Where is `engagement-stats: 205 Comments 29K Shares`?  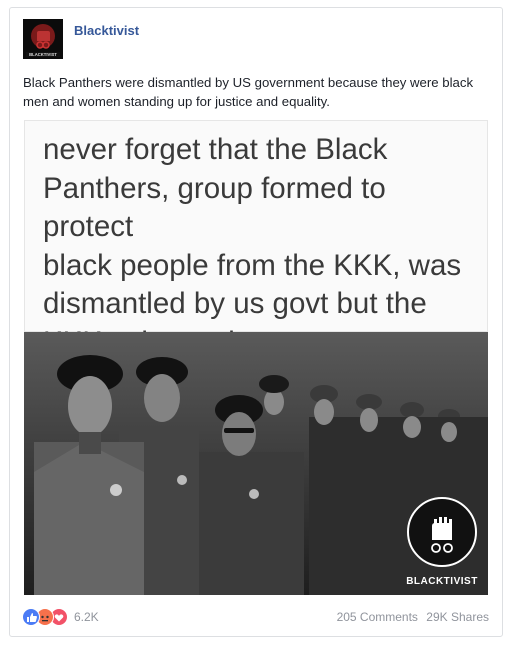 engagement-stats: 205 Comments 29K Shares is located at coordinates (410, 617).